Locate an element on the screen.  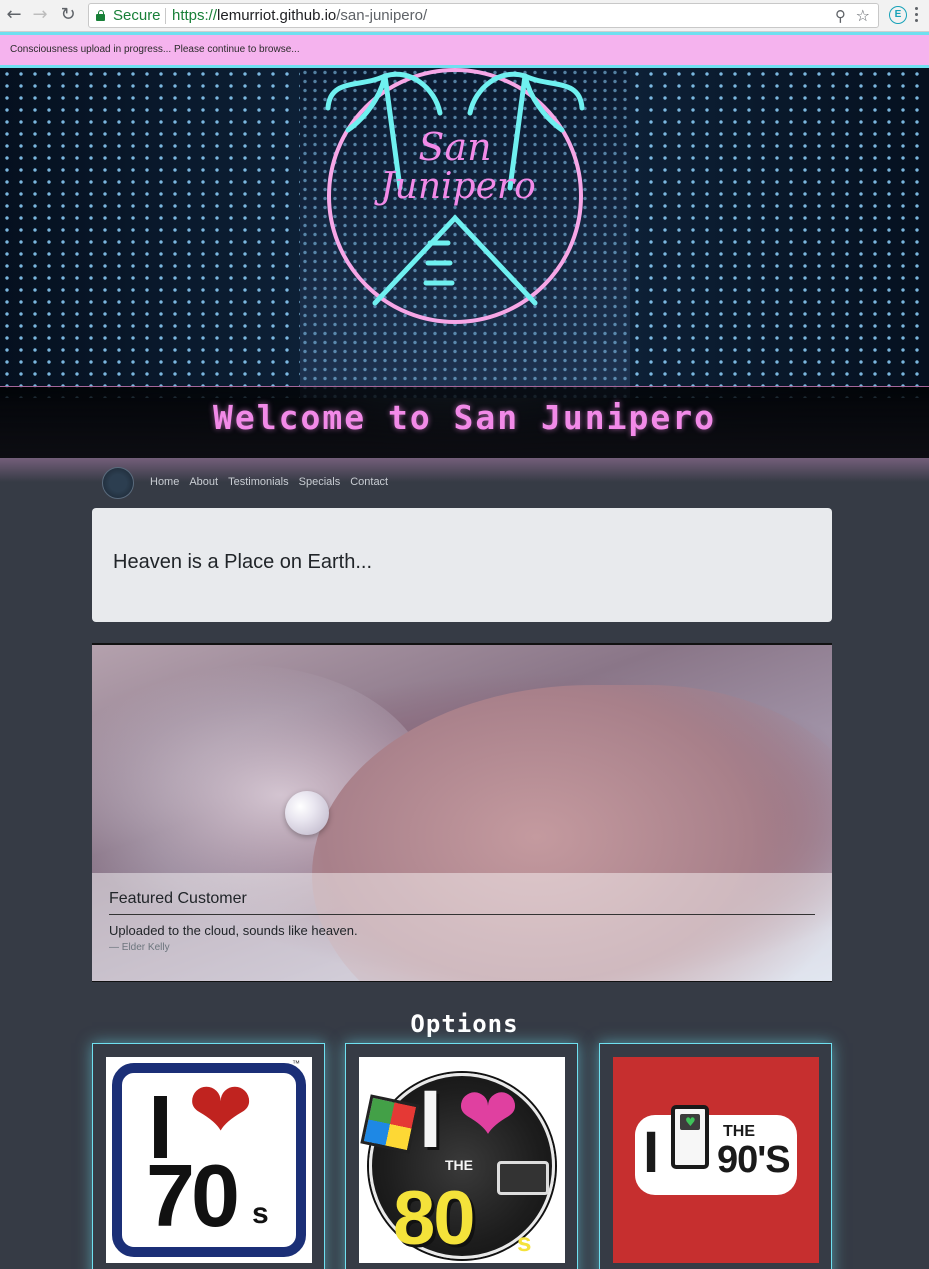
option-card-80s: I ❤ THE 80 s is located at coordinates (461, 1156).